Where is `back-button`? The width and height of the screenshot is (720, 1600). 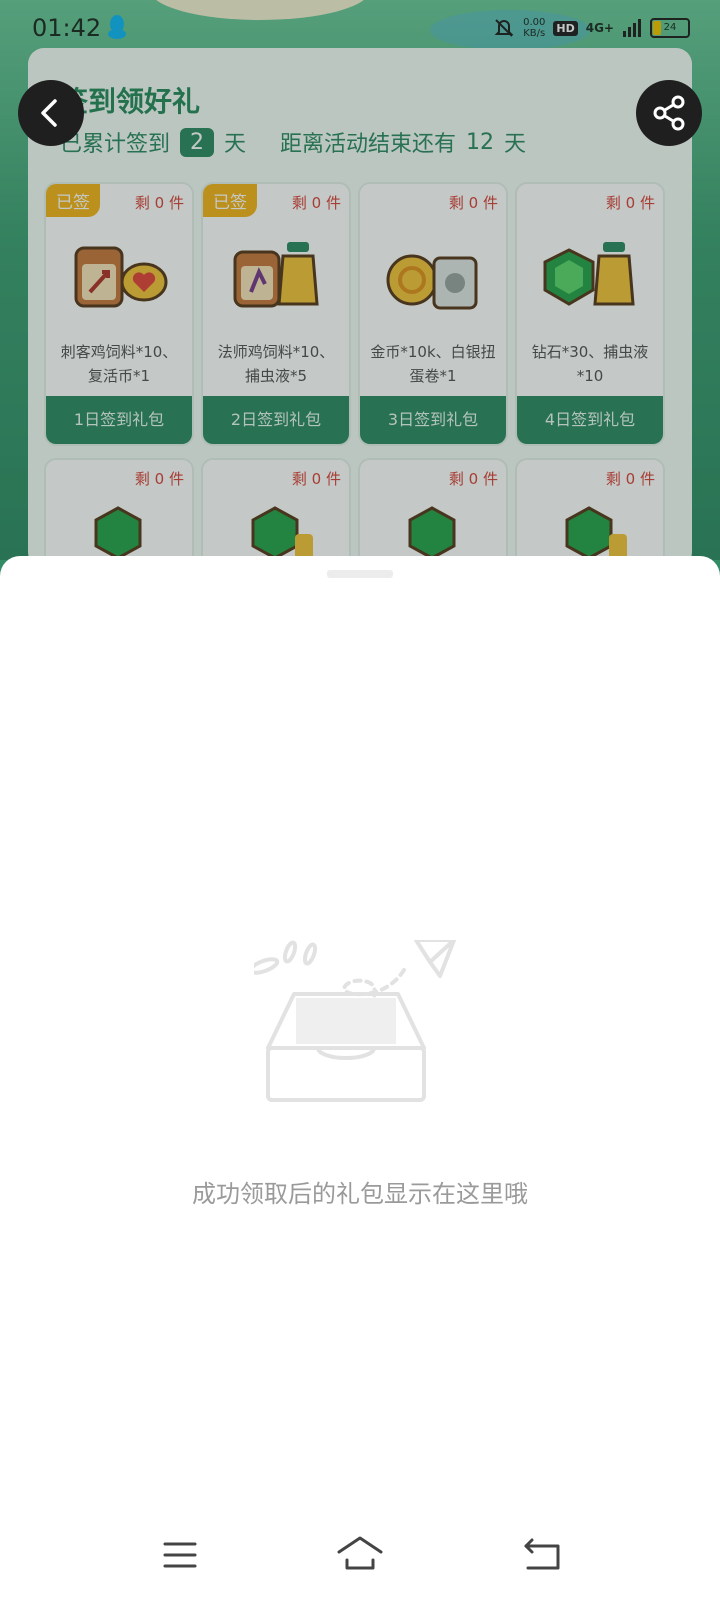
back-button is located at coordinates (51, 113).